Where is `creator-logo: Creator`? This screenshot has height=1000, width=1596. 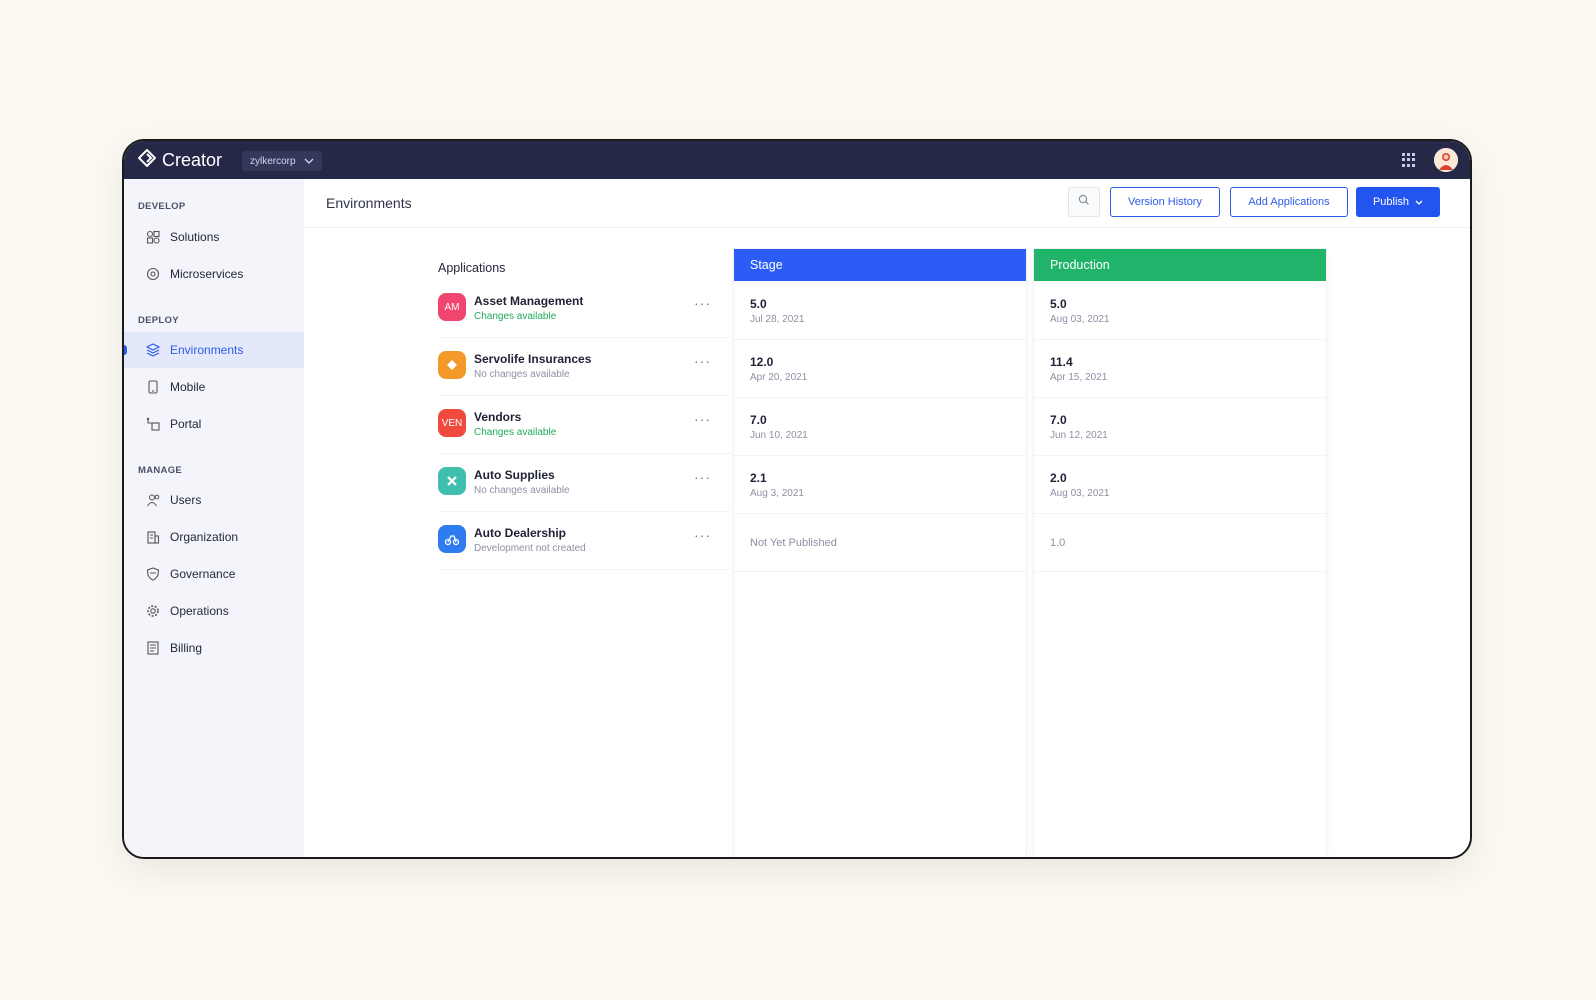
creator-logo: Creator is located at coordinates (180, 160).